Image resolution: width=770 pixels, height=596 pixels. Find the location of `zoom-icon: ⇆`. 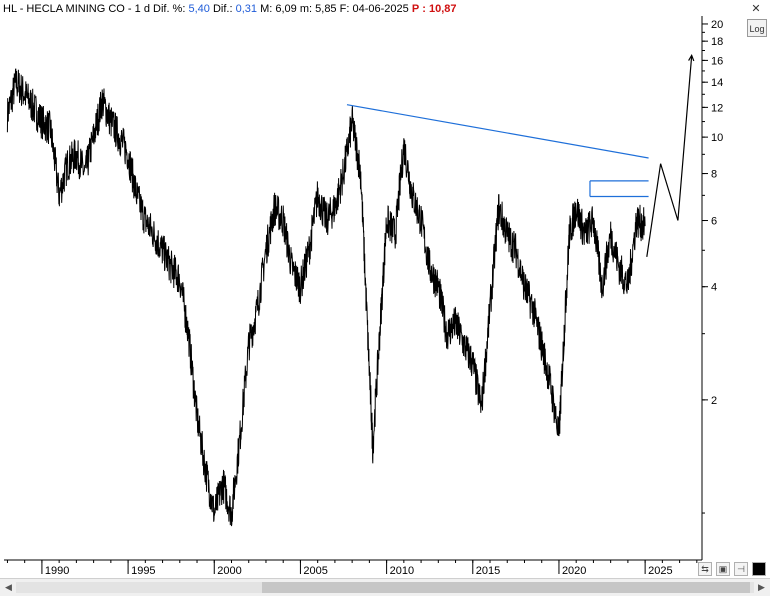

zoom-icon: ⇆ is located at coordinates (705, 569).